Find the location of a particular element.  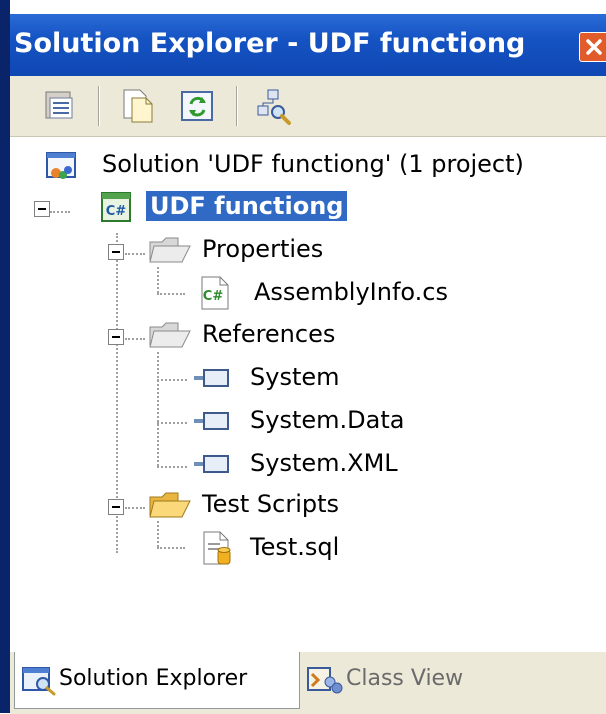

close-icon is located at coordinates (594, 47).